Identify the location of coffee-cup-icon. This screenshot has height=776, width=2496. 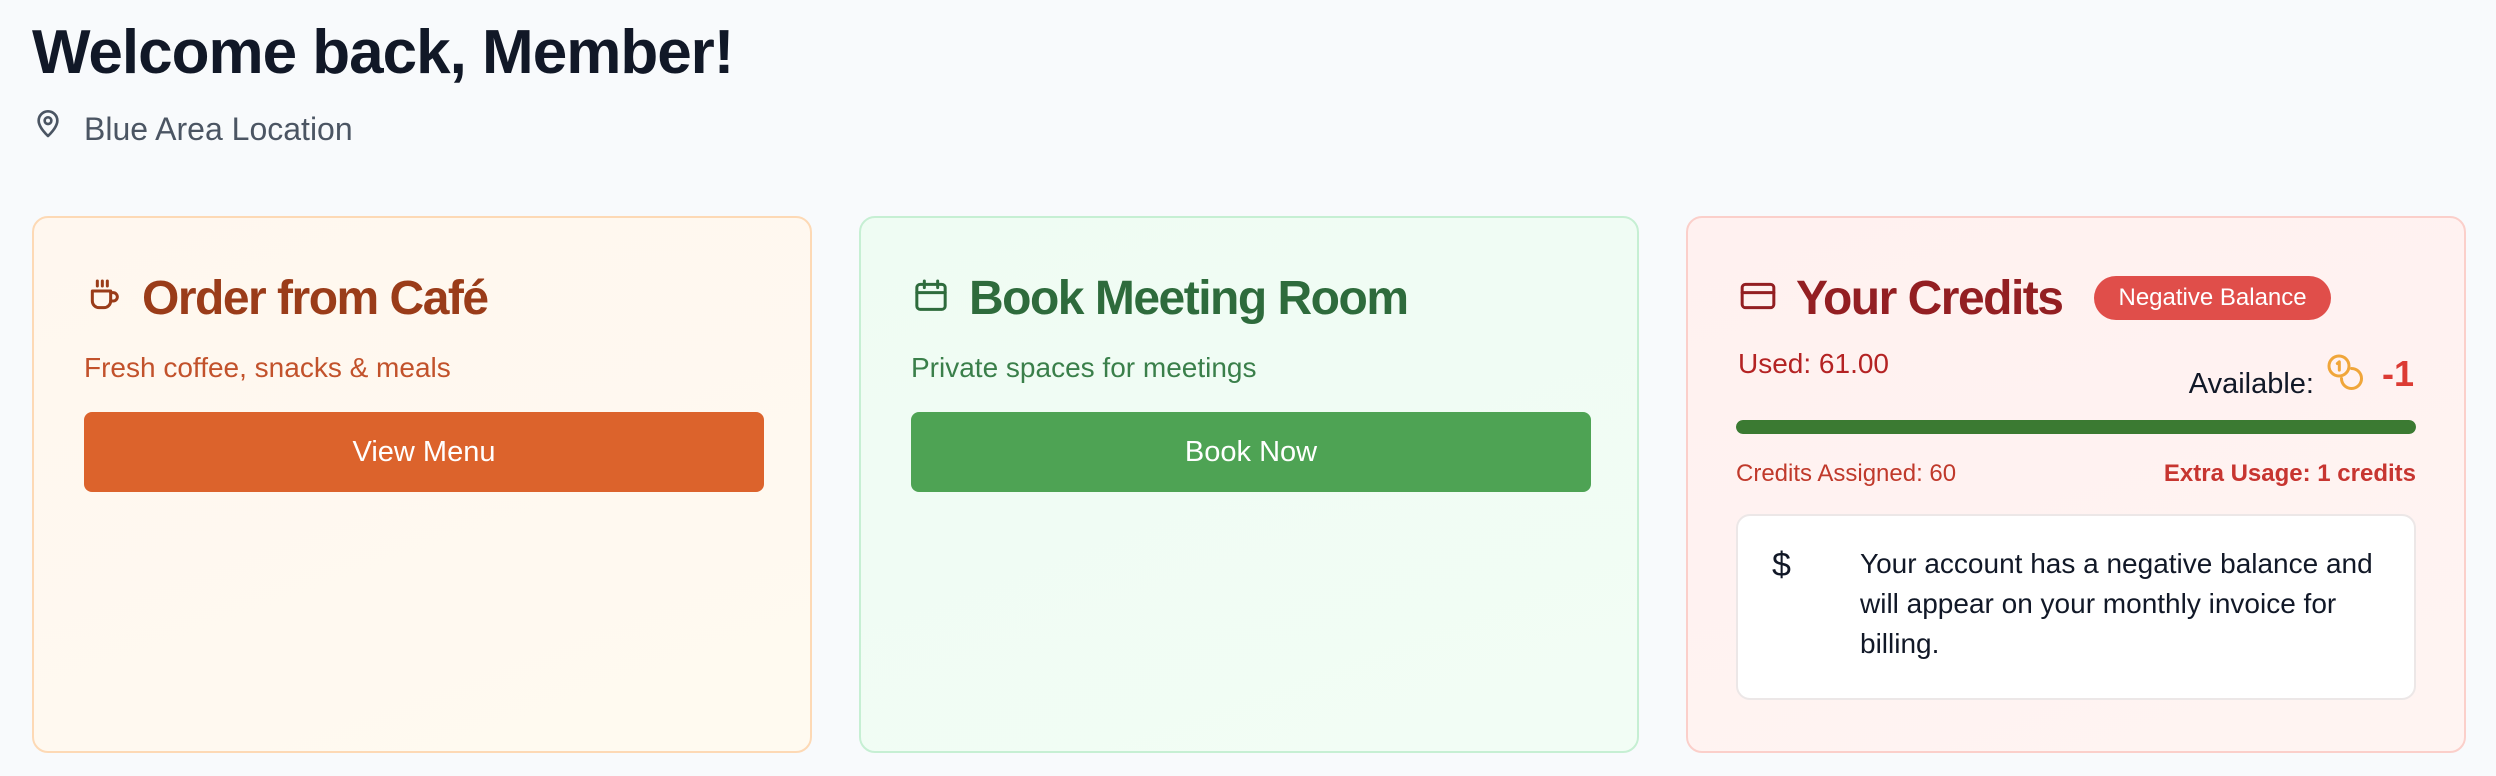
(104, 298).